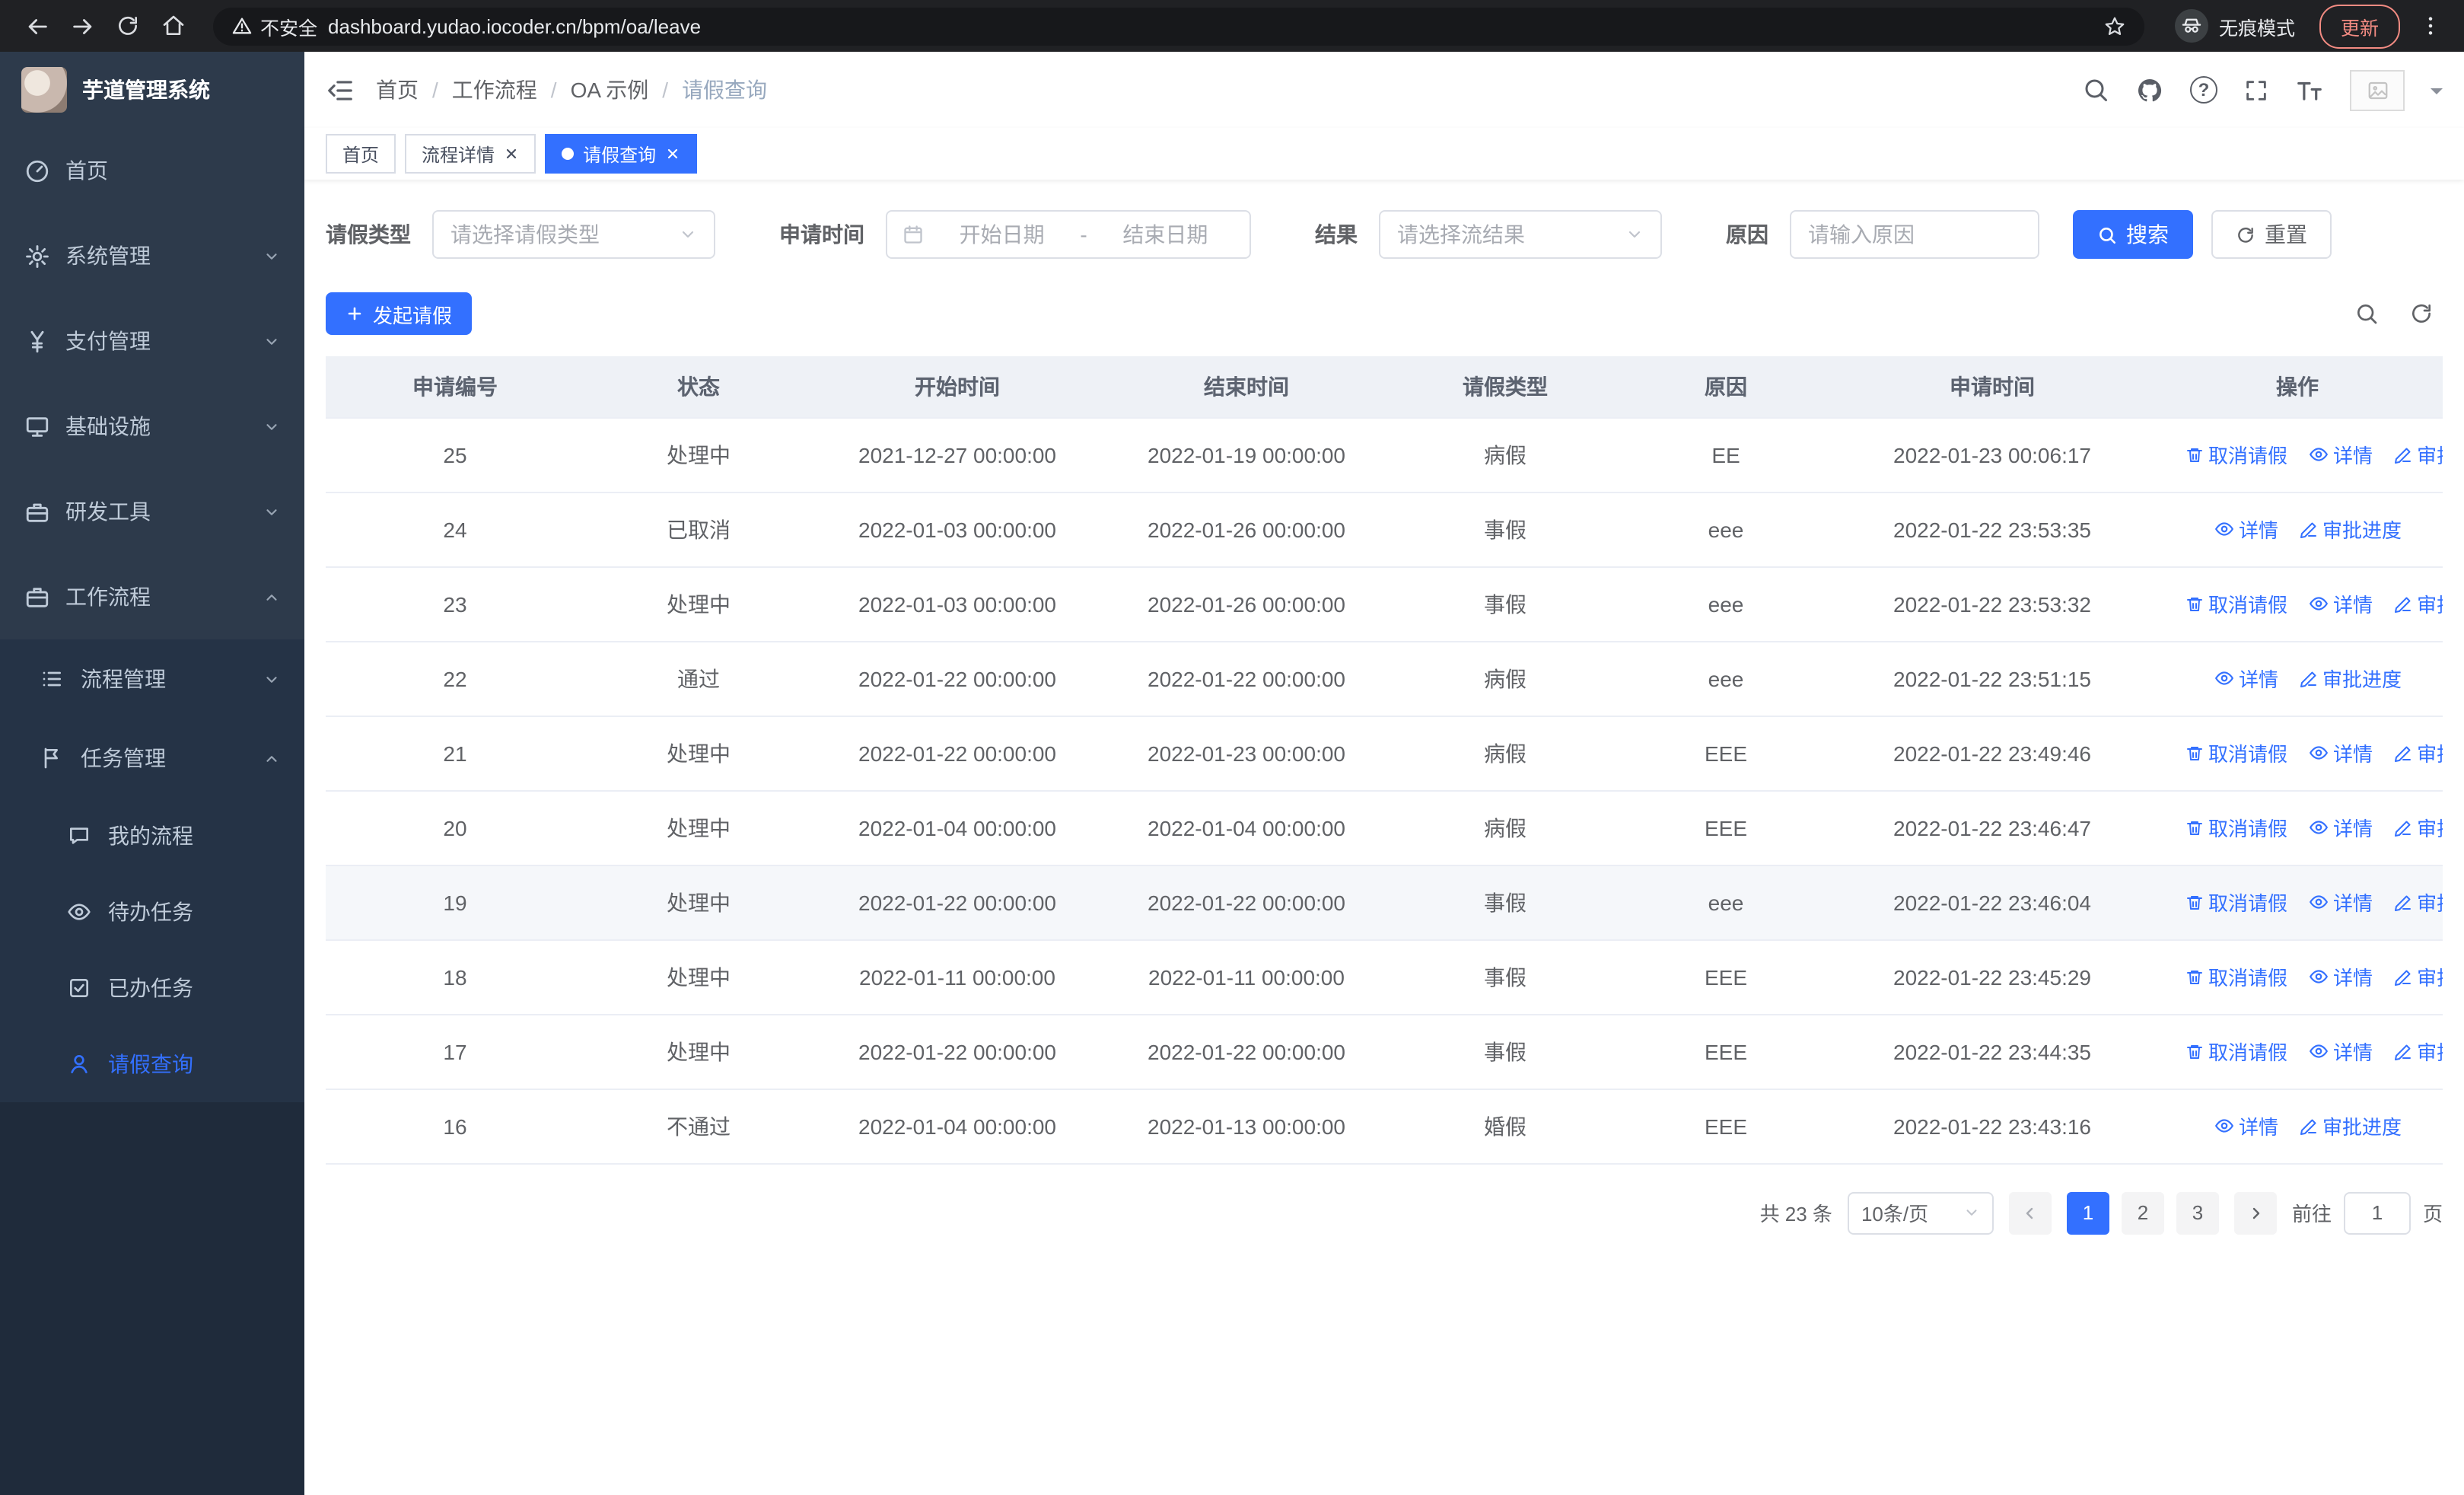  What do you see at coordinates (2359, 26) in the screenshot?
I see `browser-update-button: 更新` at bounding box center [2359, 26].